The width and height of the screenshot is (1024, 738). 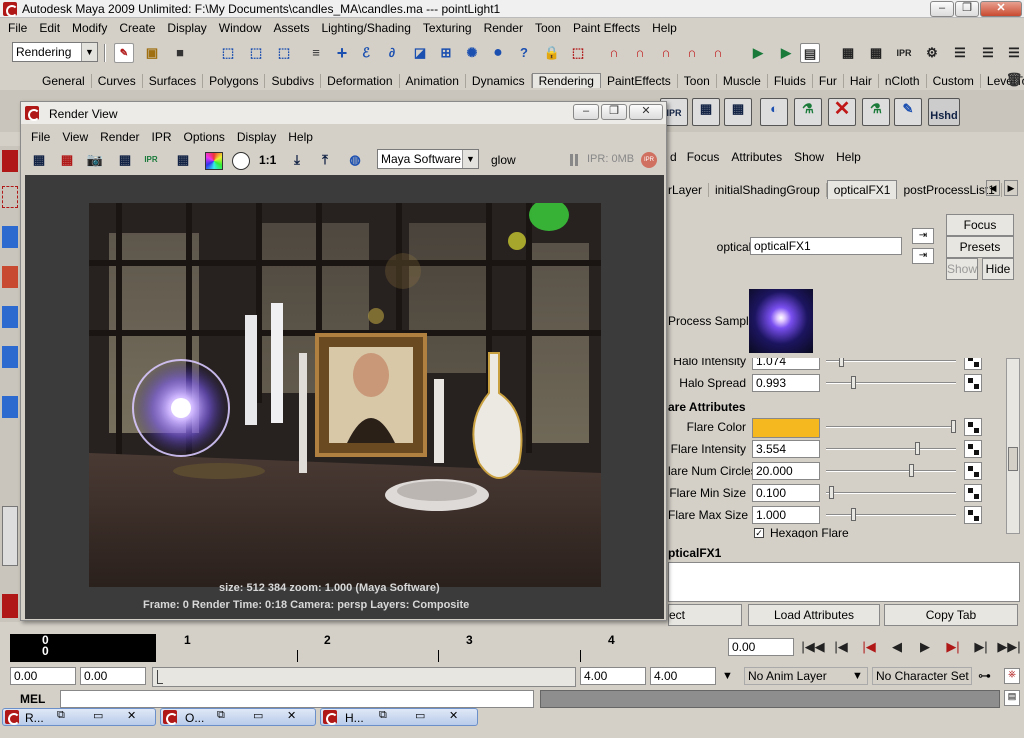 What do you see at coordinates (962, 269) in the screenshot?
I see `show-button: Show` at bounding box center [962, 269].